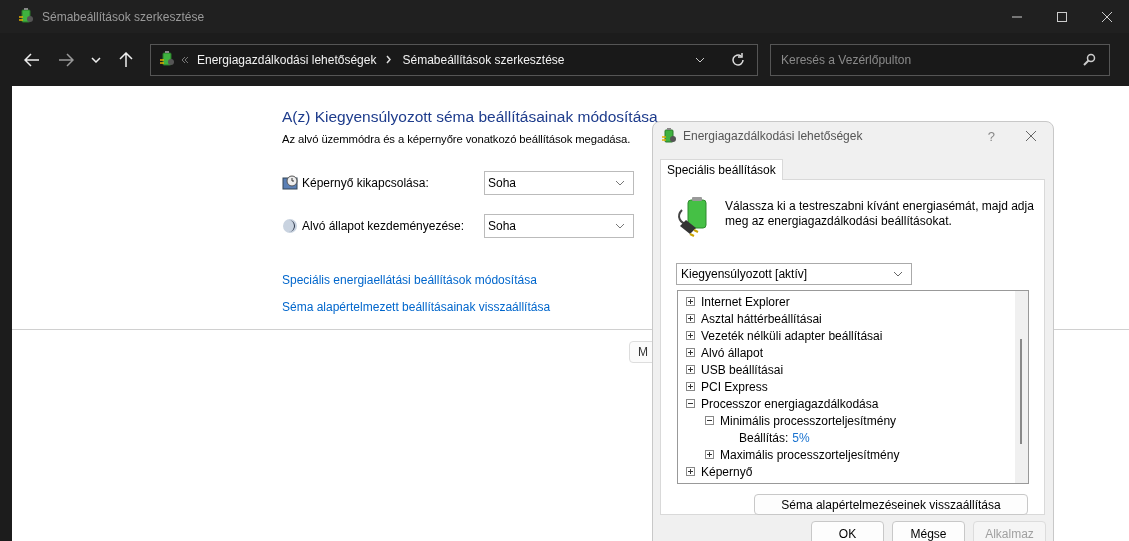 Image resolution: width=1129 pixels, height=541 pixels. Describe the element at coordinates (734, 386) in the screenshot. I see `tree-item: PCI Express` at that location.